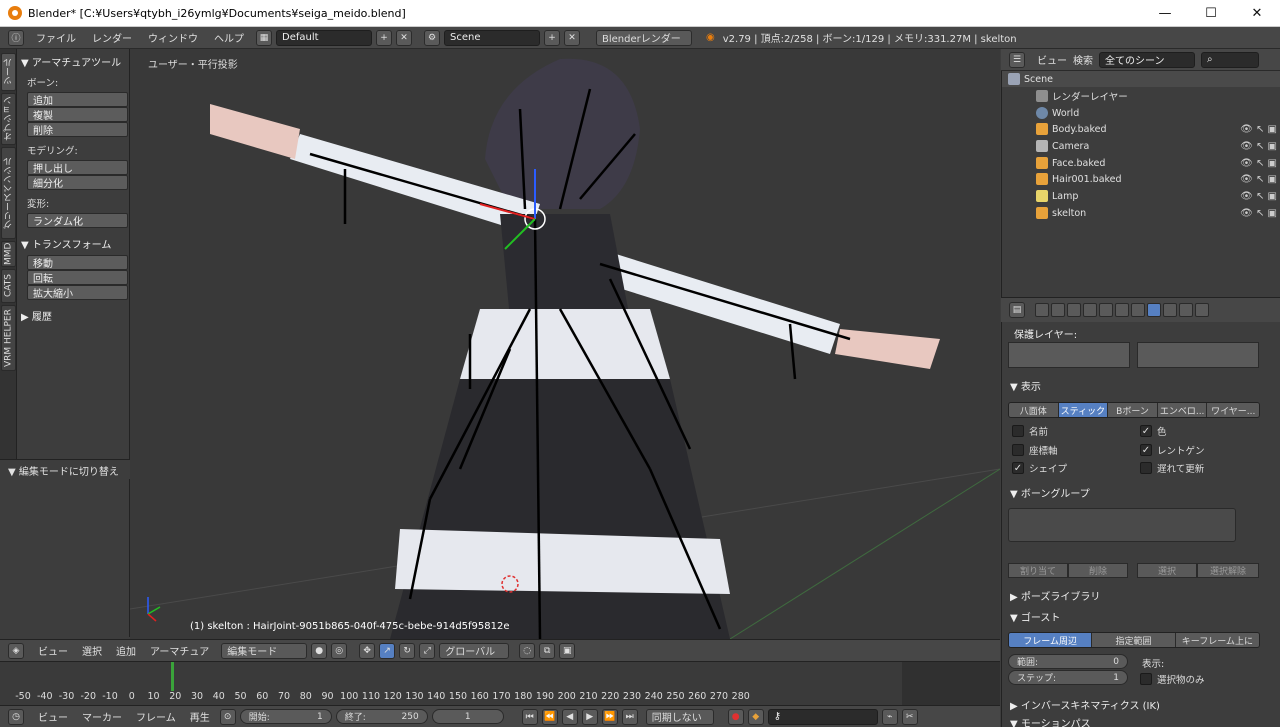 The height and width of the screenshot is (727, 1280). What do you see at coordinates (285, 716) in the screenshot?
I see `start-frame-field: 開始: 1` at bounding box center [285, 716].